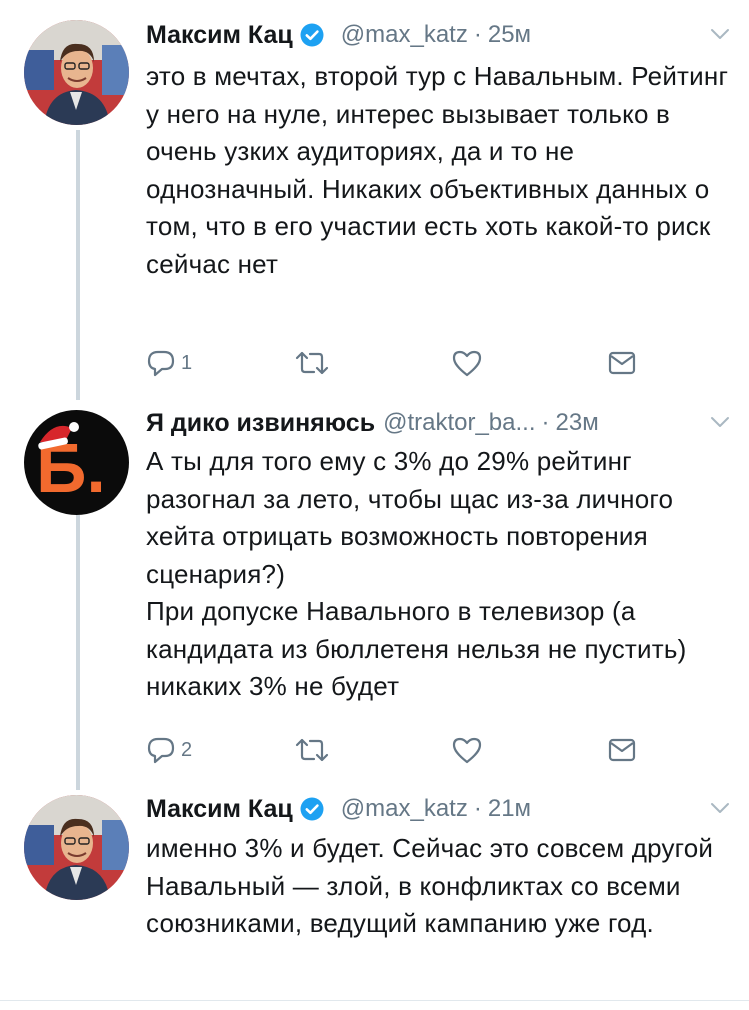  Describe the element at coordinates (374, 1000) in the screenshot. I see `bottom-divider` at that location.